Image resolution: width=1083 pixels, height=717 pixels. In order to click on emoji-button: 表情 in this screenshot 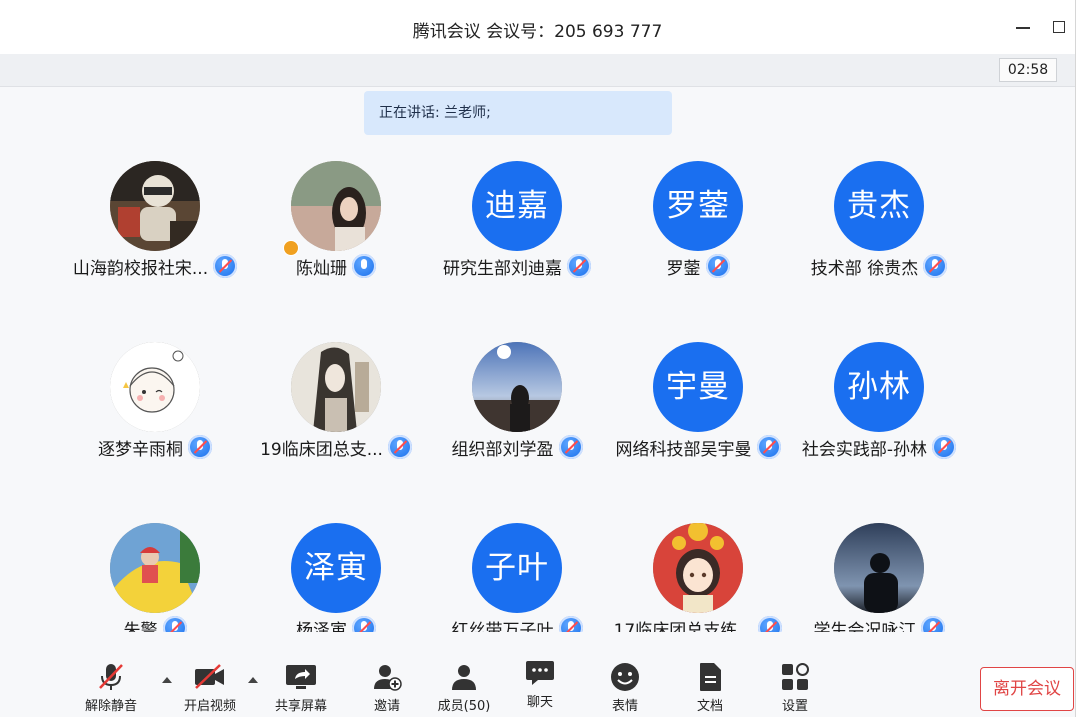, I will do `click(625, 688)`.